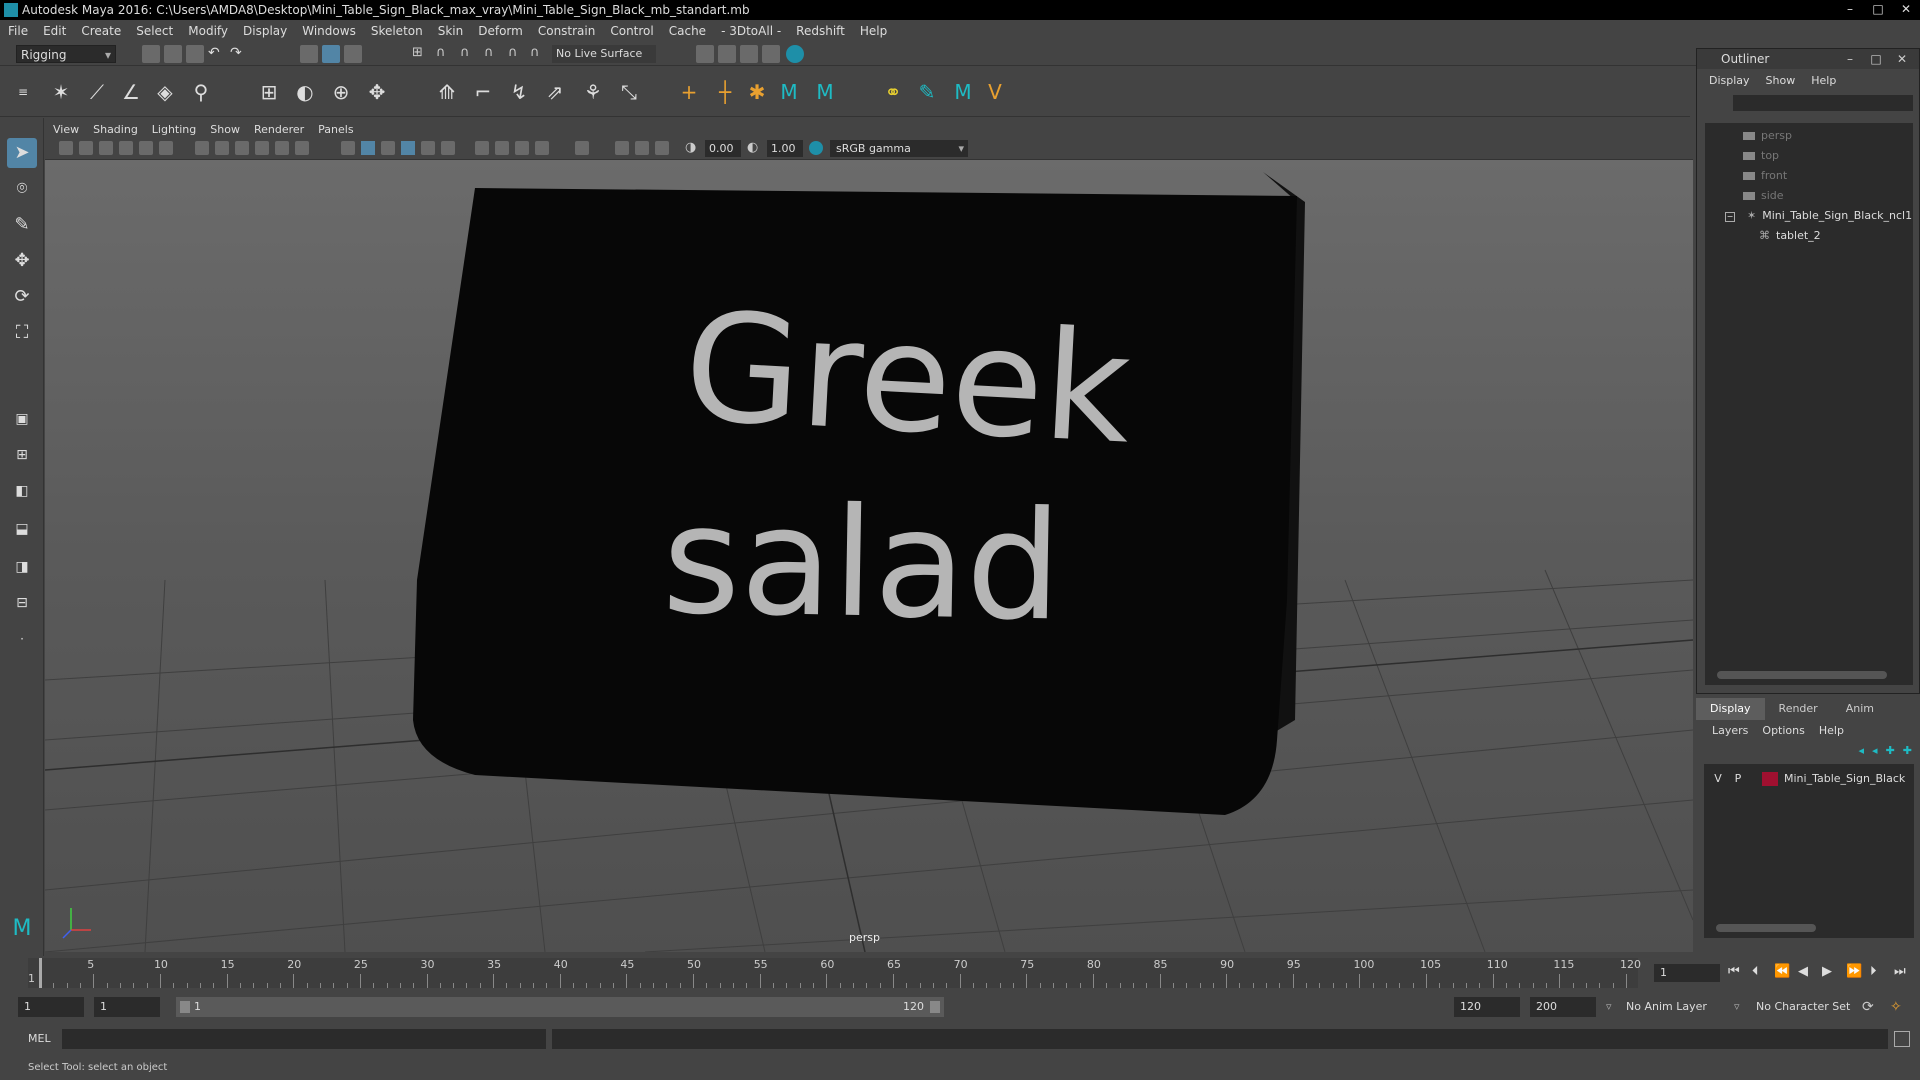  Describe the element at coordinates (1766, 928) in the screenshot. I see `layer-horizontal-scrollbar` at that location.